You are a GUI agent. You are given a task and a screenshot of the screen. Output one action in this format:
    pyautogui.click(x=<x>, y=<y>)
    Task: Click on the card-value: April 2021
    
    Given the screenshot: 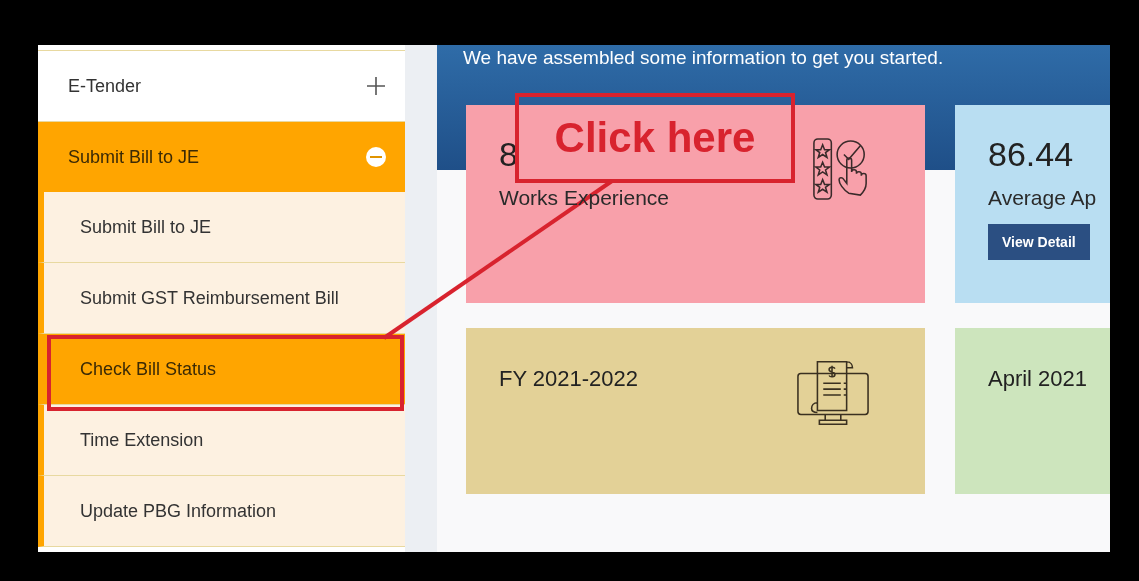 What is the action you would take?
    pyautogui.click(x=1038, y=379)
    